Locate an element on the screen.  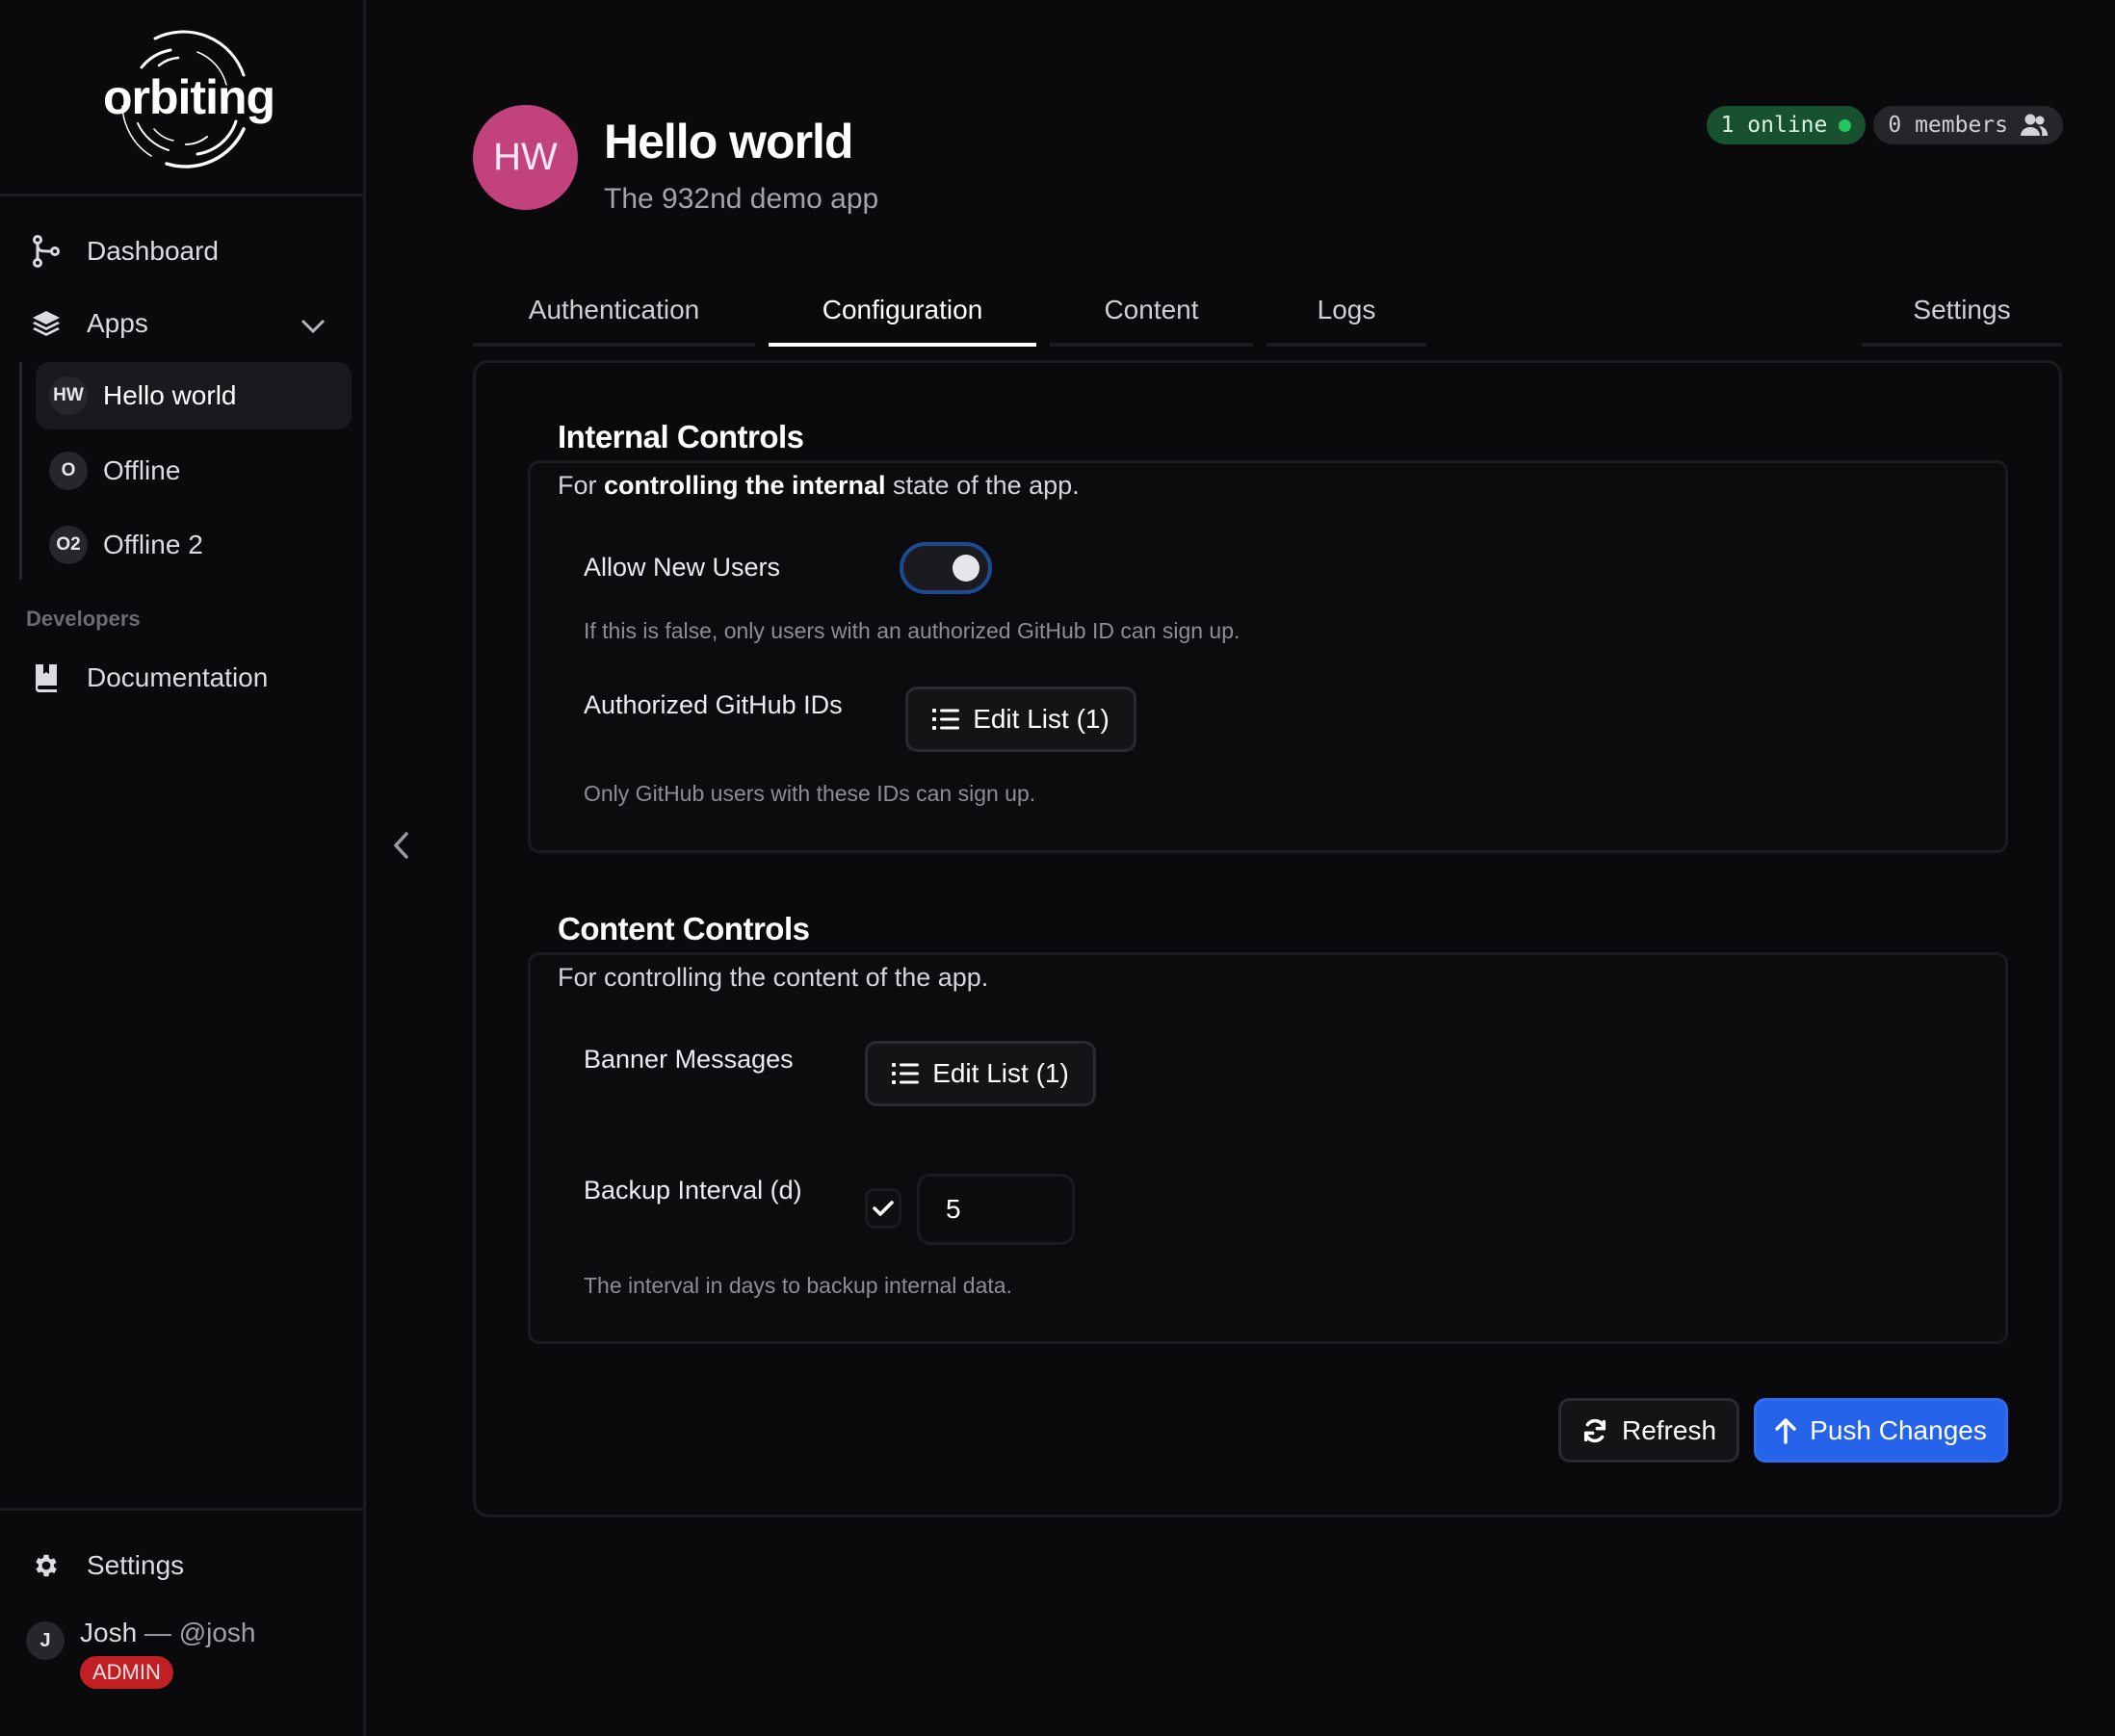
sidebar-item-apps: Apps is located at coordinates (88, 323).